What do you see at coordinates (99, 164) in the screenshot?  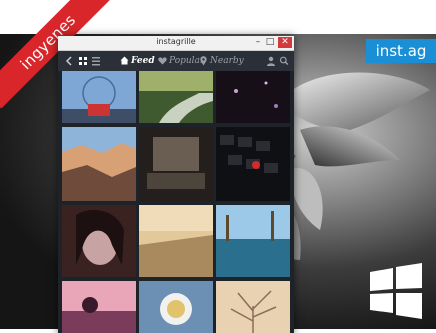 I see `photo-tile-canyon` at bounding box center [99, 164].